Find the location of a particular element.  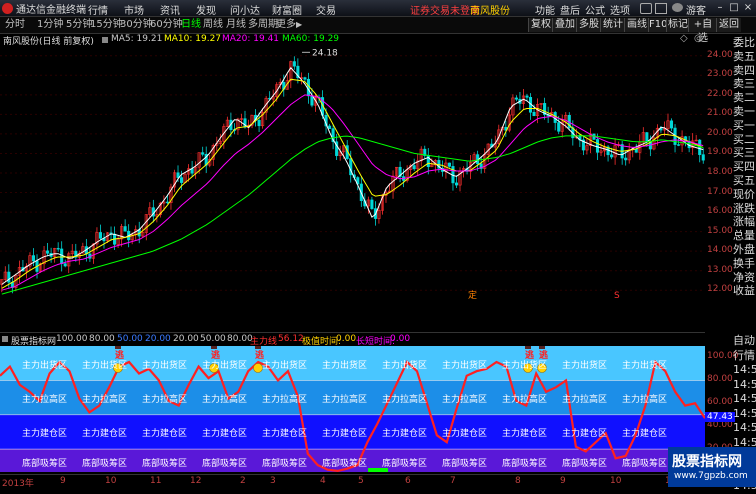

orderbook-row: 收益 is located at coordinates (744, 291).